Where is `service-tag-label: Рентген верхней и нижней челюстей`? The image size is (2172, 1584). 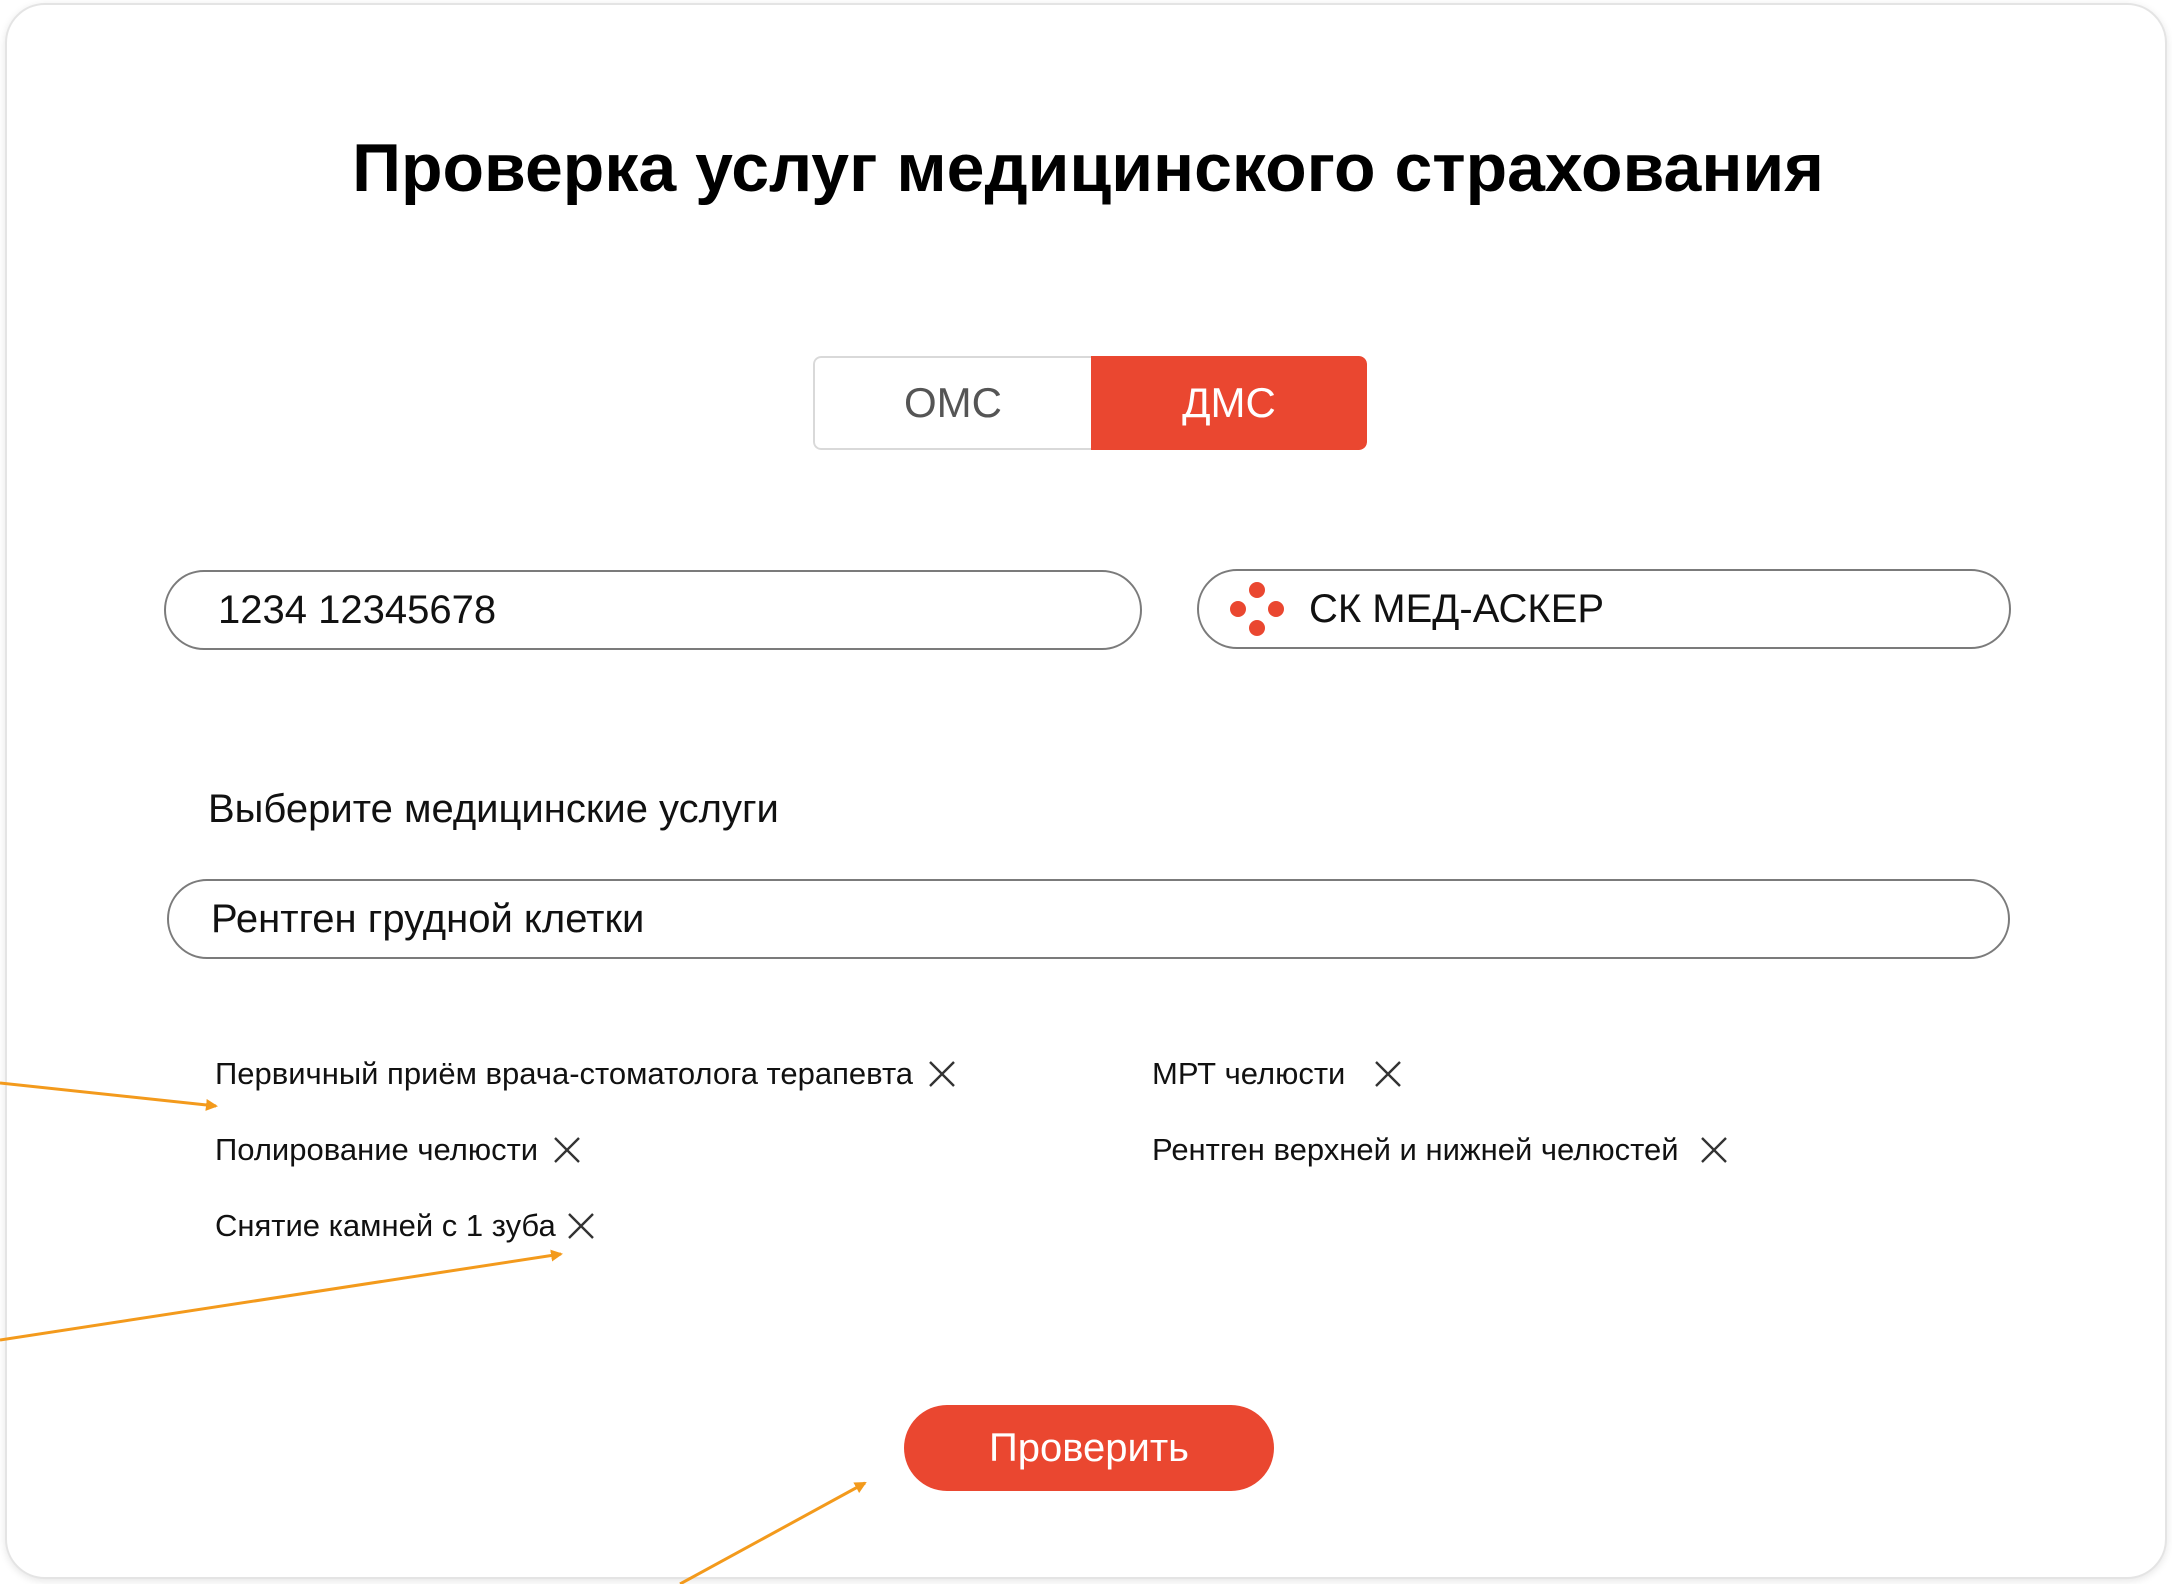 service-tag-label: Рентген верхней и нижней челюстей is located at coordinates (1415, 1149).